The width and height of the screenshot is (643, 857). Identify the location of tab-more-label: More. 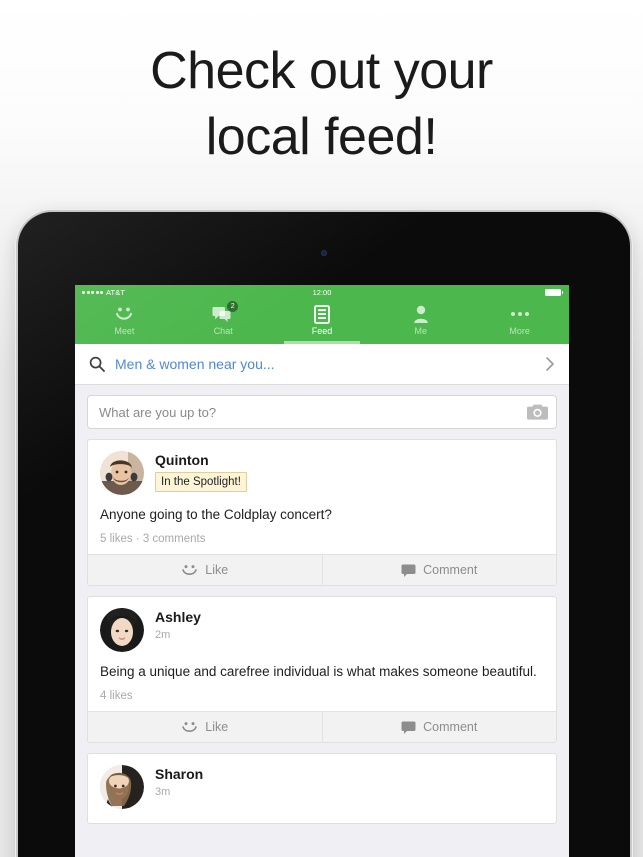
(519, 331).